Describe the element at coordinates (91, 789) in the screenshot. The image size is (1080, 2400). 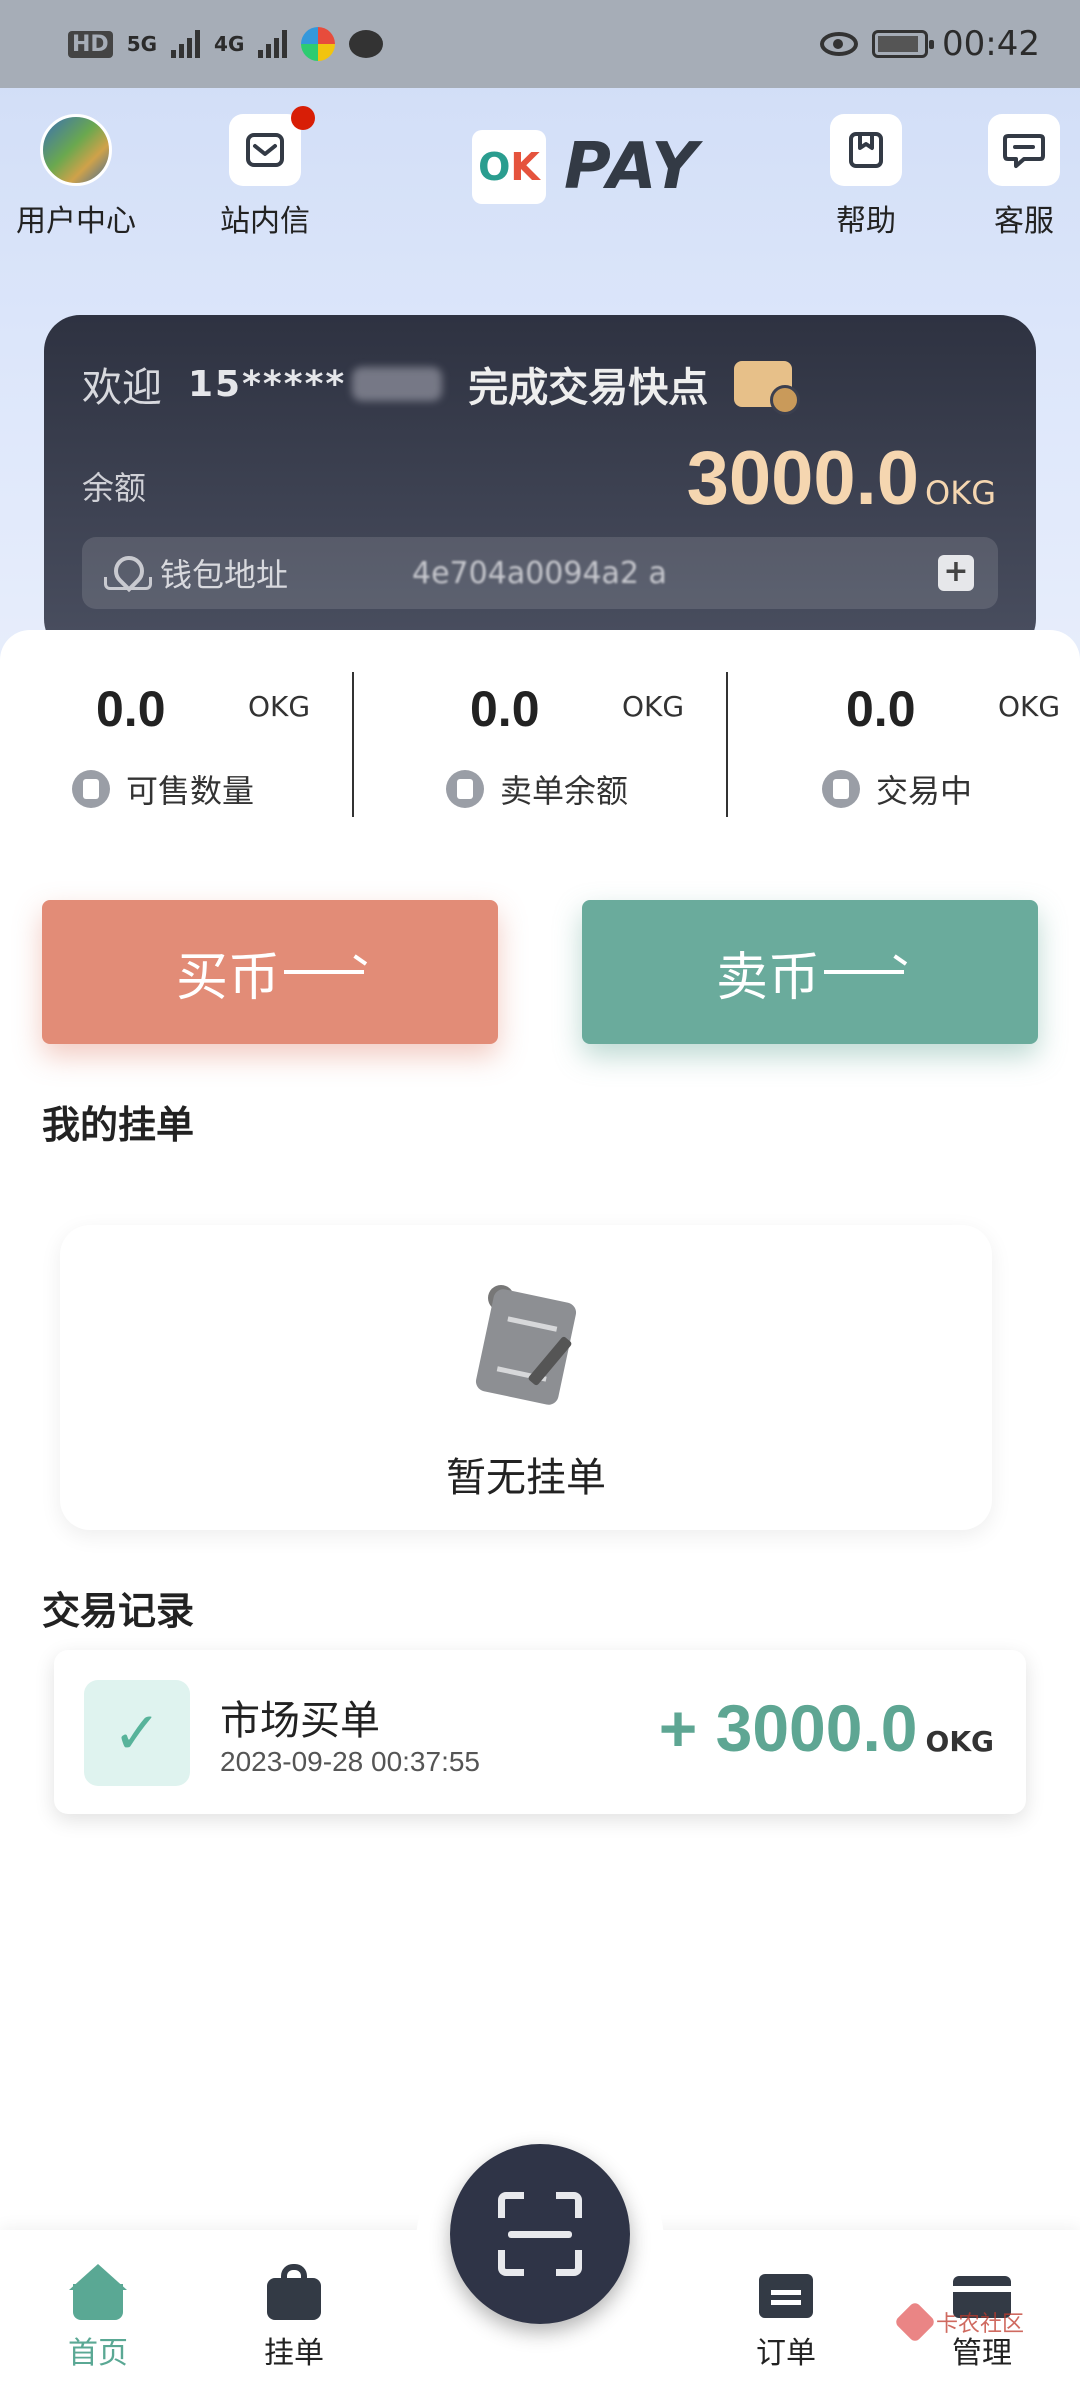
I see `document-icon` at that location.